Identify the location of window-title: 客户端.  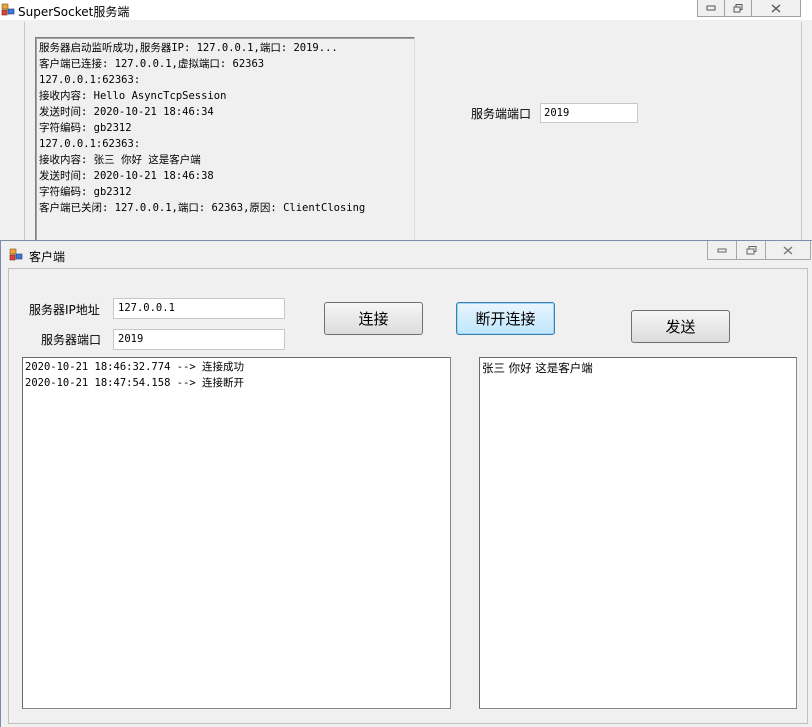
(47, 257).